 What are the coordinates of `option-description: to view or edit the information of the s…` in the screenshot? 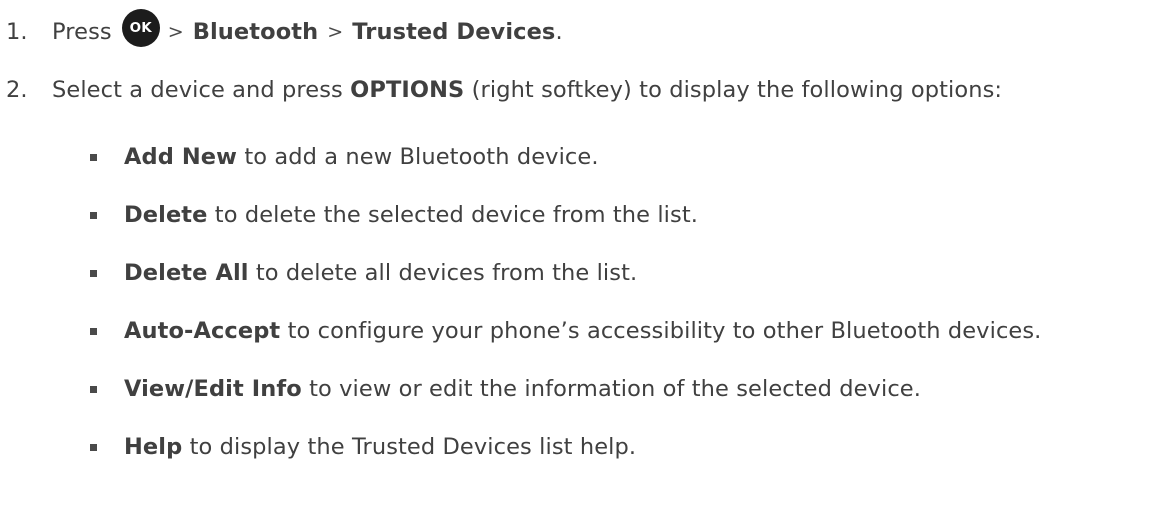 It's located at (615, 389).